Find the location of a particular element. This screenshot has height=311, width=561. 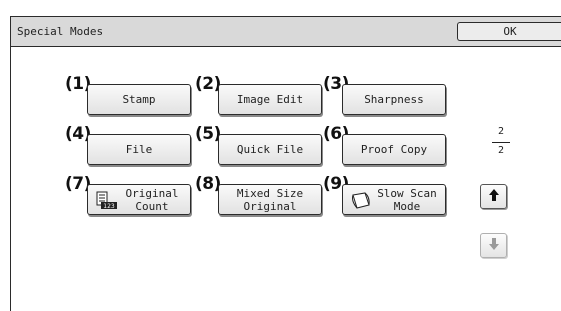

slow-scan-icon is located at coordinates (362, 202).